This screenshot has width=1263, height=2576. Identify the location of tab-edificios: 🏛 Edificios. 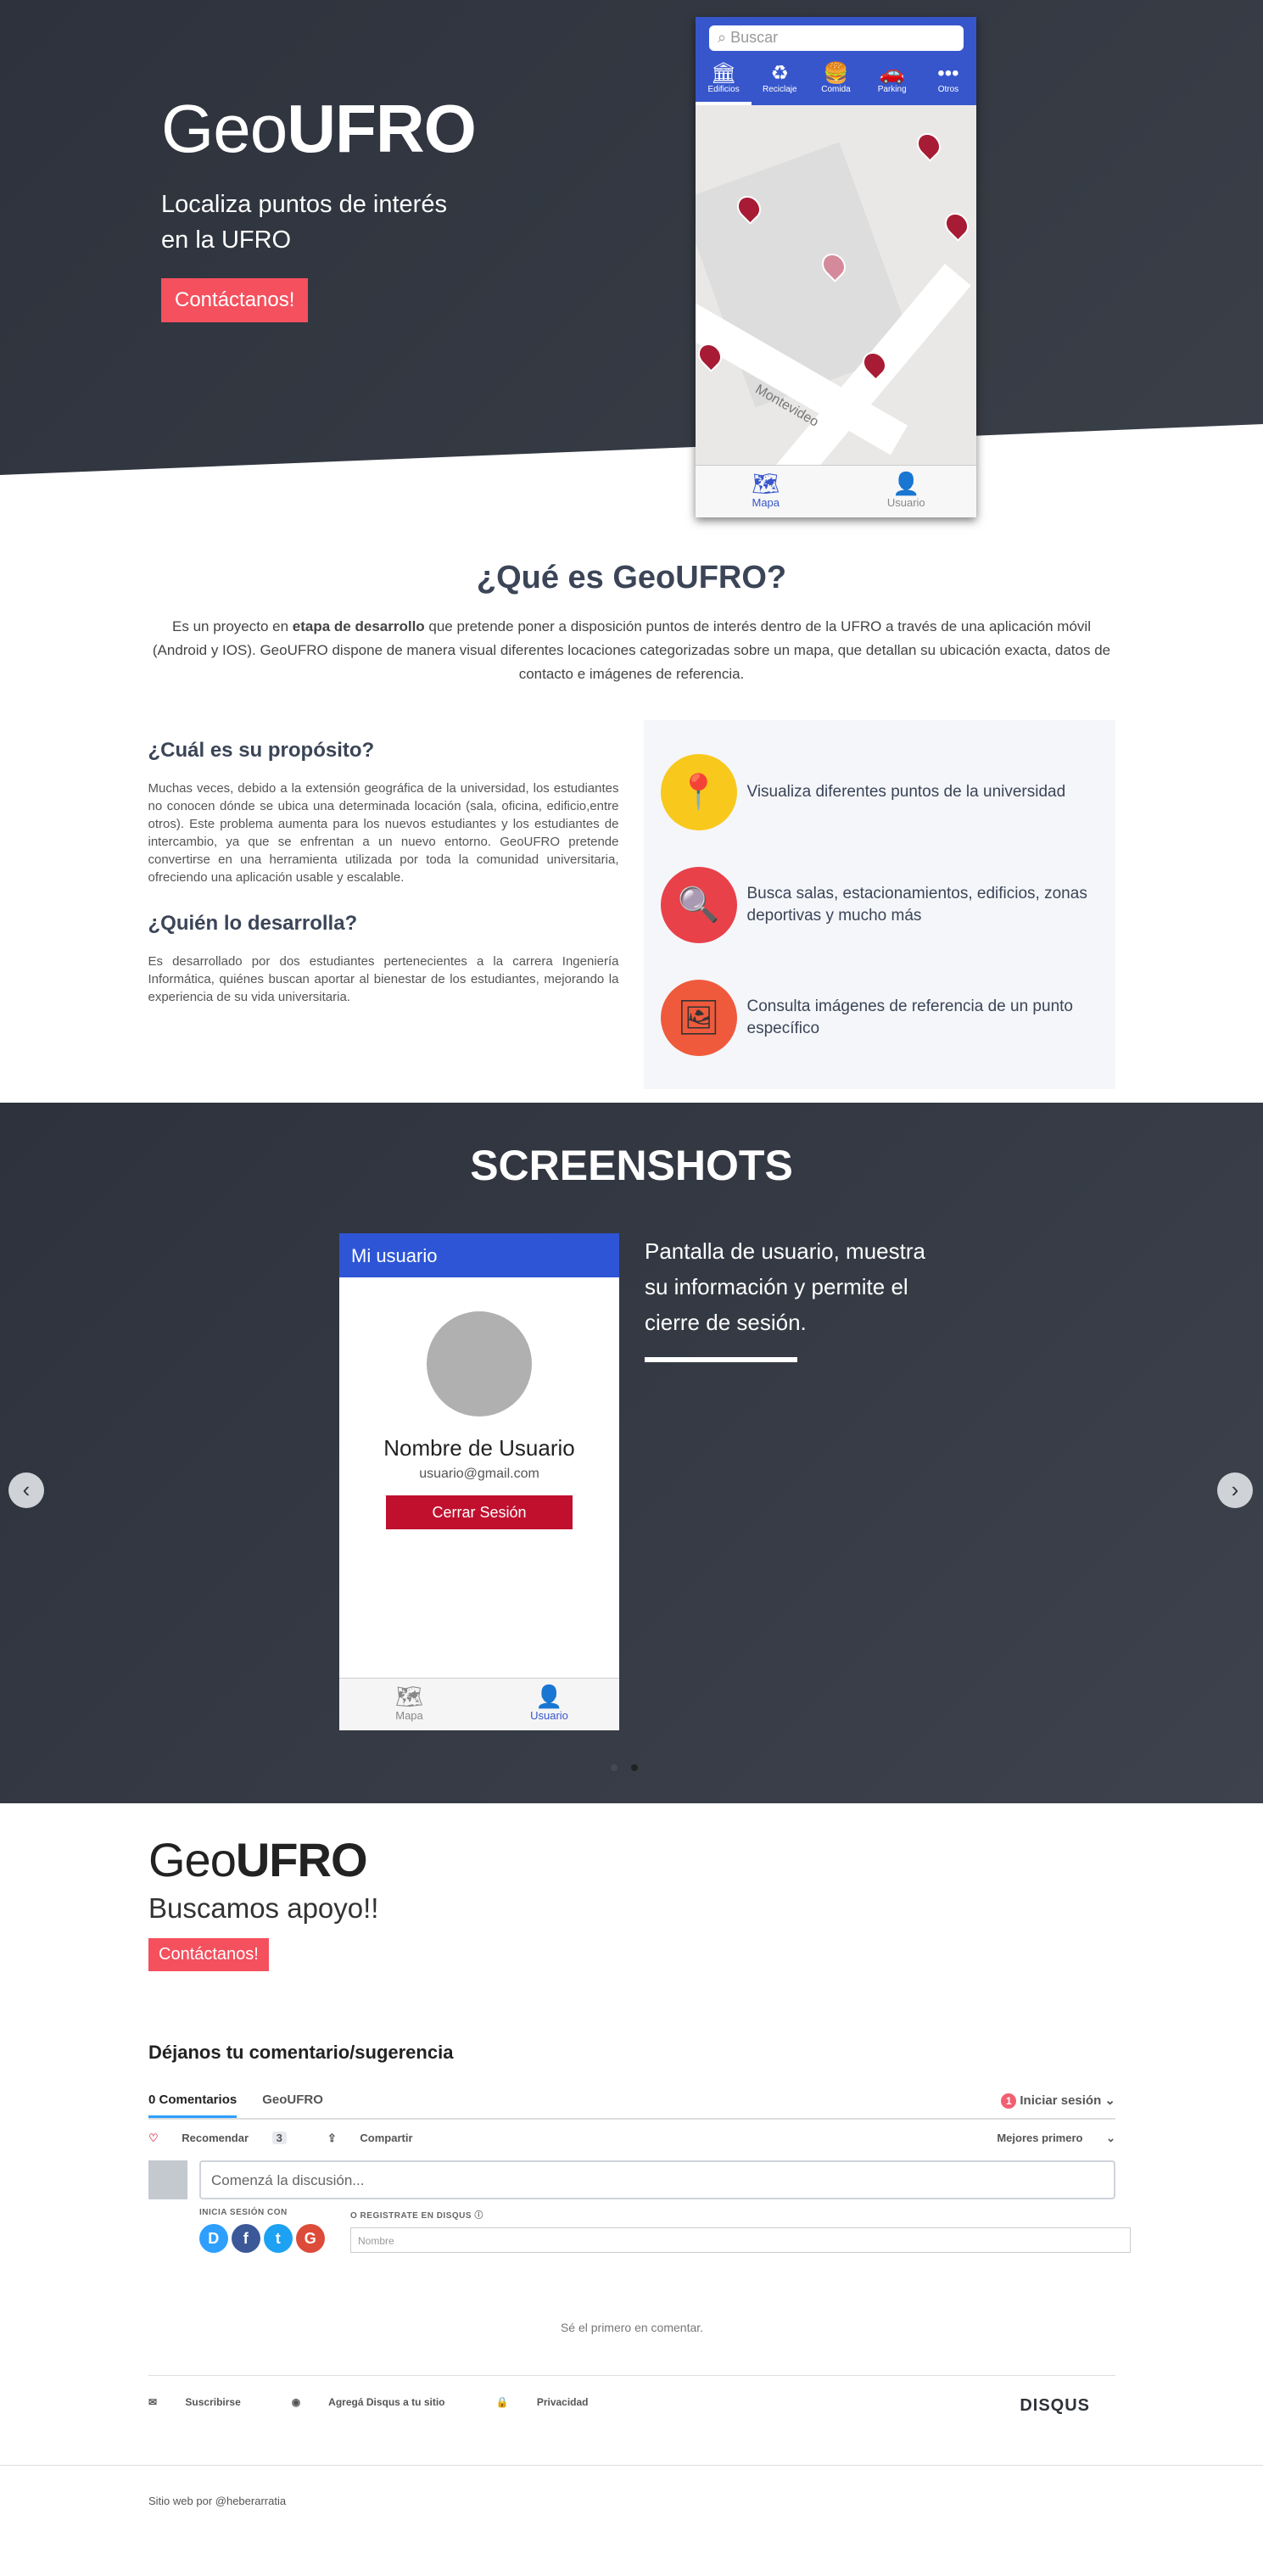
(724, 83).